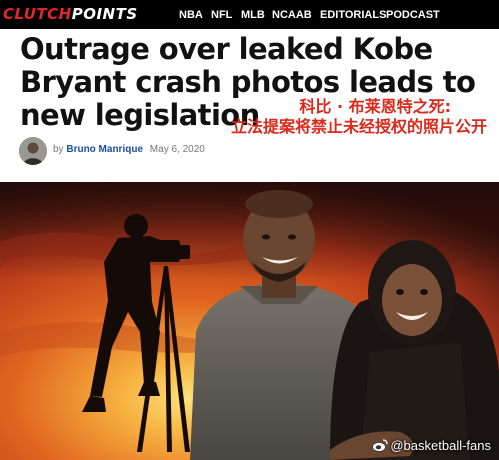 This screenshot has width=499, height=460. What do you see at coordinates (375, 106) in the screenshot?
I see `chinese-caption-line-1: 科比 · 布莱恩特之死:` at bounding box center [375, 106].